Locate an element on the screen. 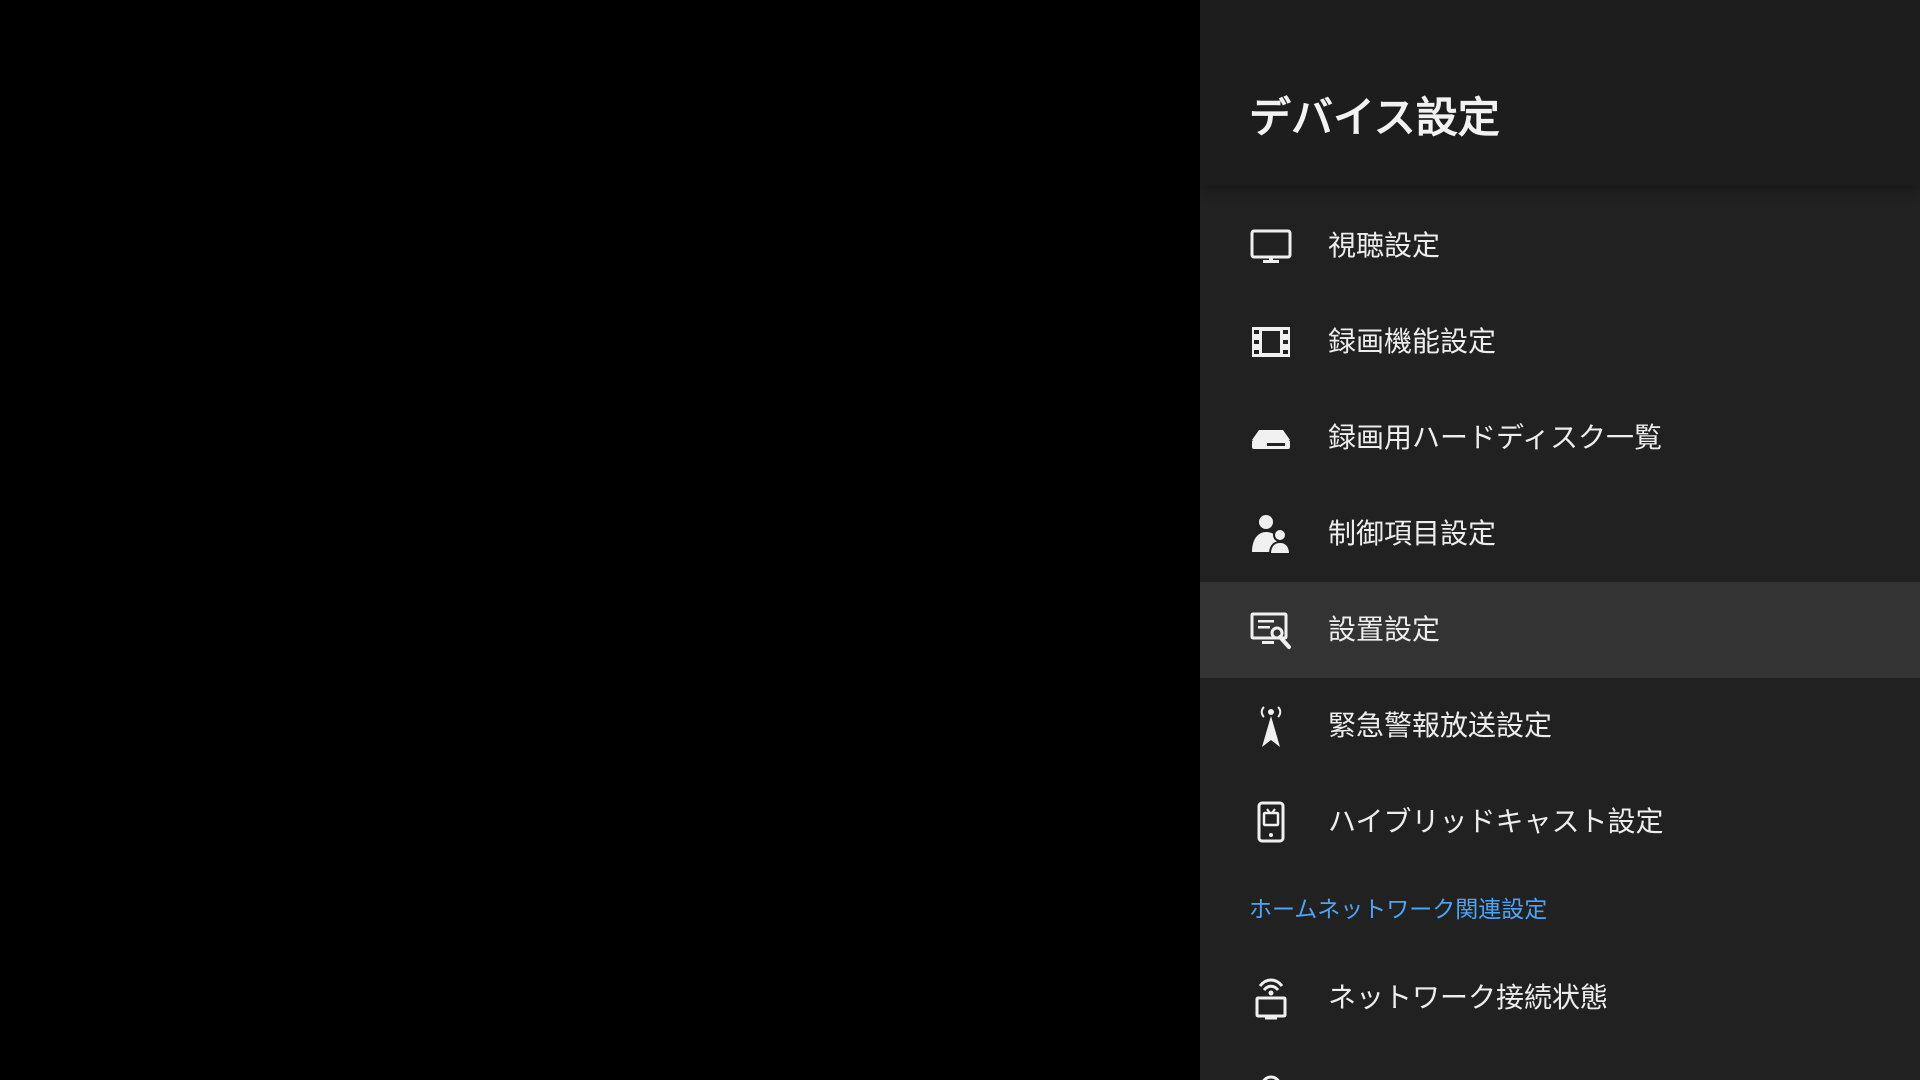 The width and height of the screenshot is (1920, 1080). menu-item-viewing-settings: 視聴設定 is located at coordinates (1560, 246).